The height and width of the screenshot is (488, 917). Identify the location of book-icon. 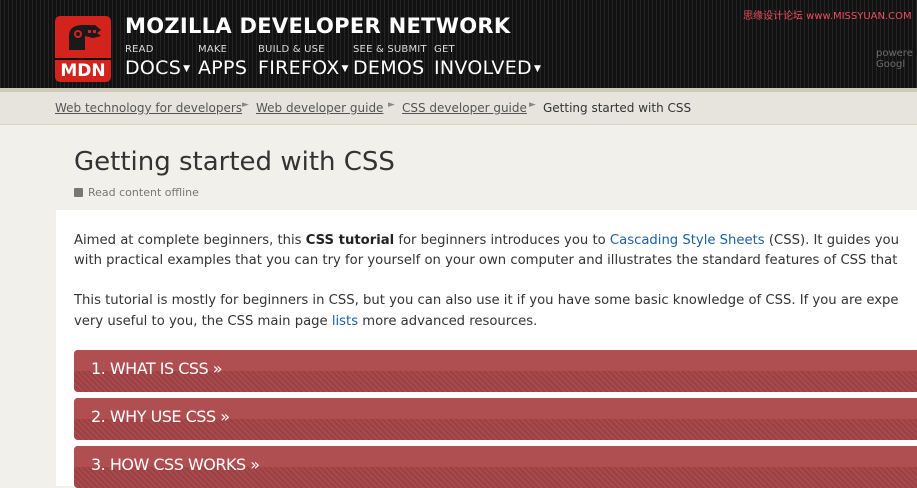
(78, 192).